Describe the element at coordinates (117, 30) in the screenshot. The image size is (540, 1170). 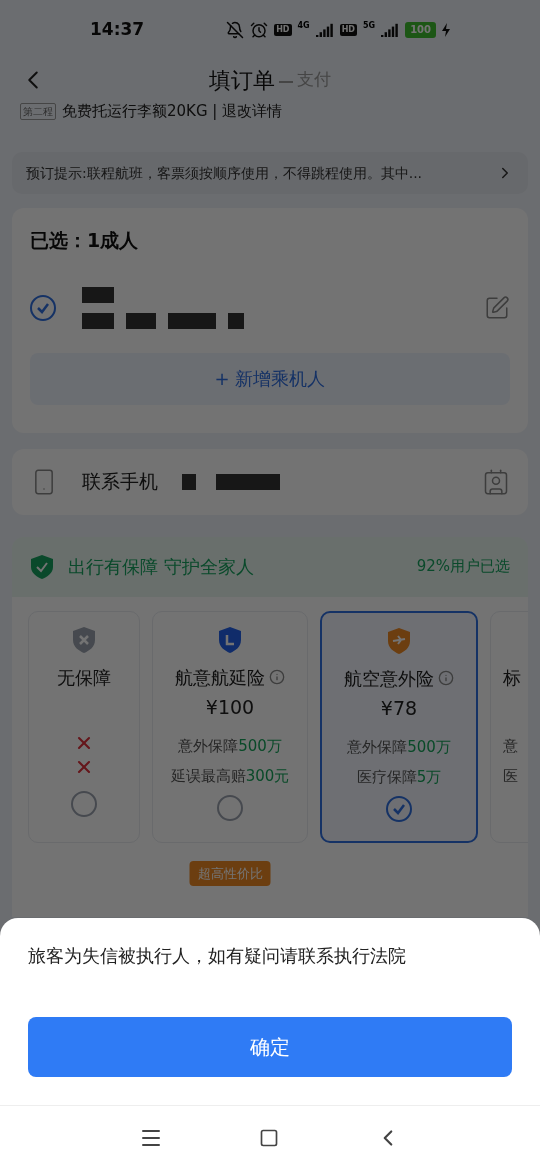
I see `clock: 14:37` at that location.